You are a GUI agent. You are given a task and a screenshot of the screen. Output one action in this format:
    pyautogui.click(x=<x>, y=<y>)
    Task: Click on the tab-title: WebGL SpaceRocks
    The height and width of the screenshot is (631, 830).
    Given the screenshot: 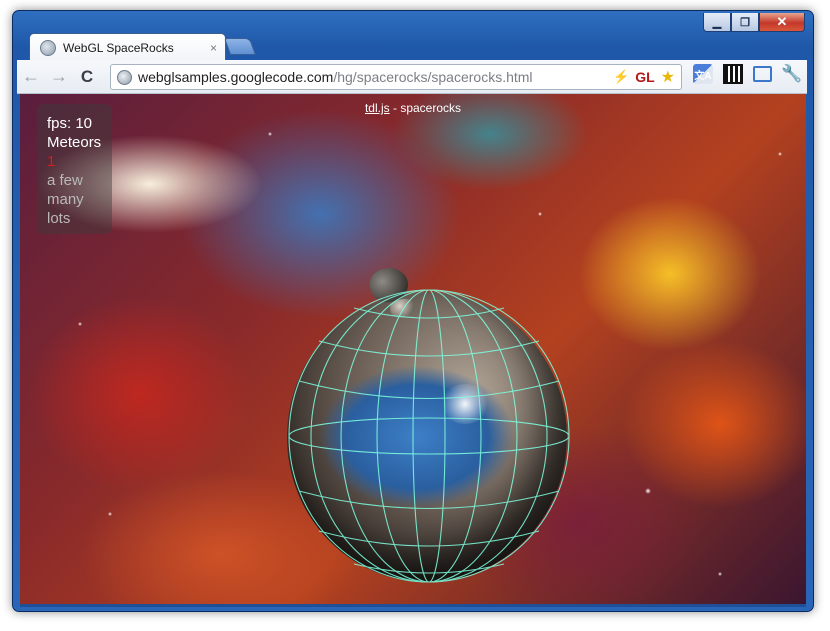 What is the action you would take?
    pyautogui.click(x=118, y=47)
    